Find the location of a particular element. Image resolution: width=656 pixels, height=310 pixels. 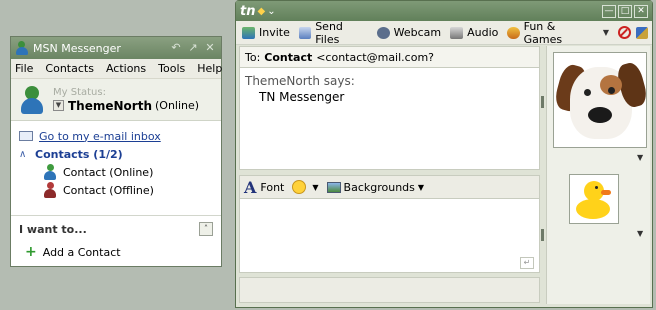

backgrounds-icon is located at coordinates (333, 187).